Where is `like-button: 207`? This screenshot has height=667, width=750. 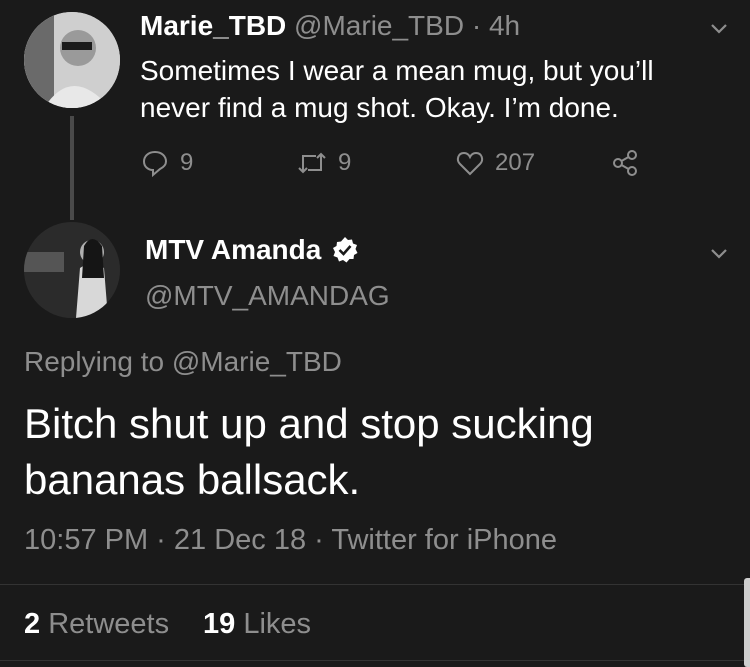
like-button: 207 is located at coordinates (495, 163).